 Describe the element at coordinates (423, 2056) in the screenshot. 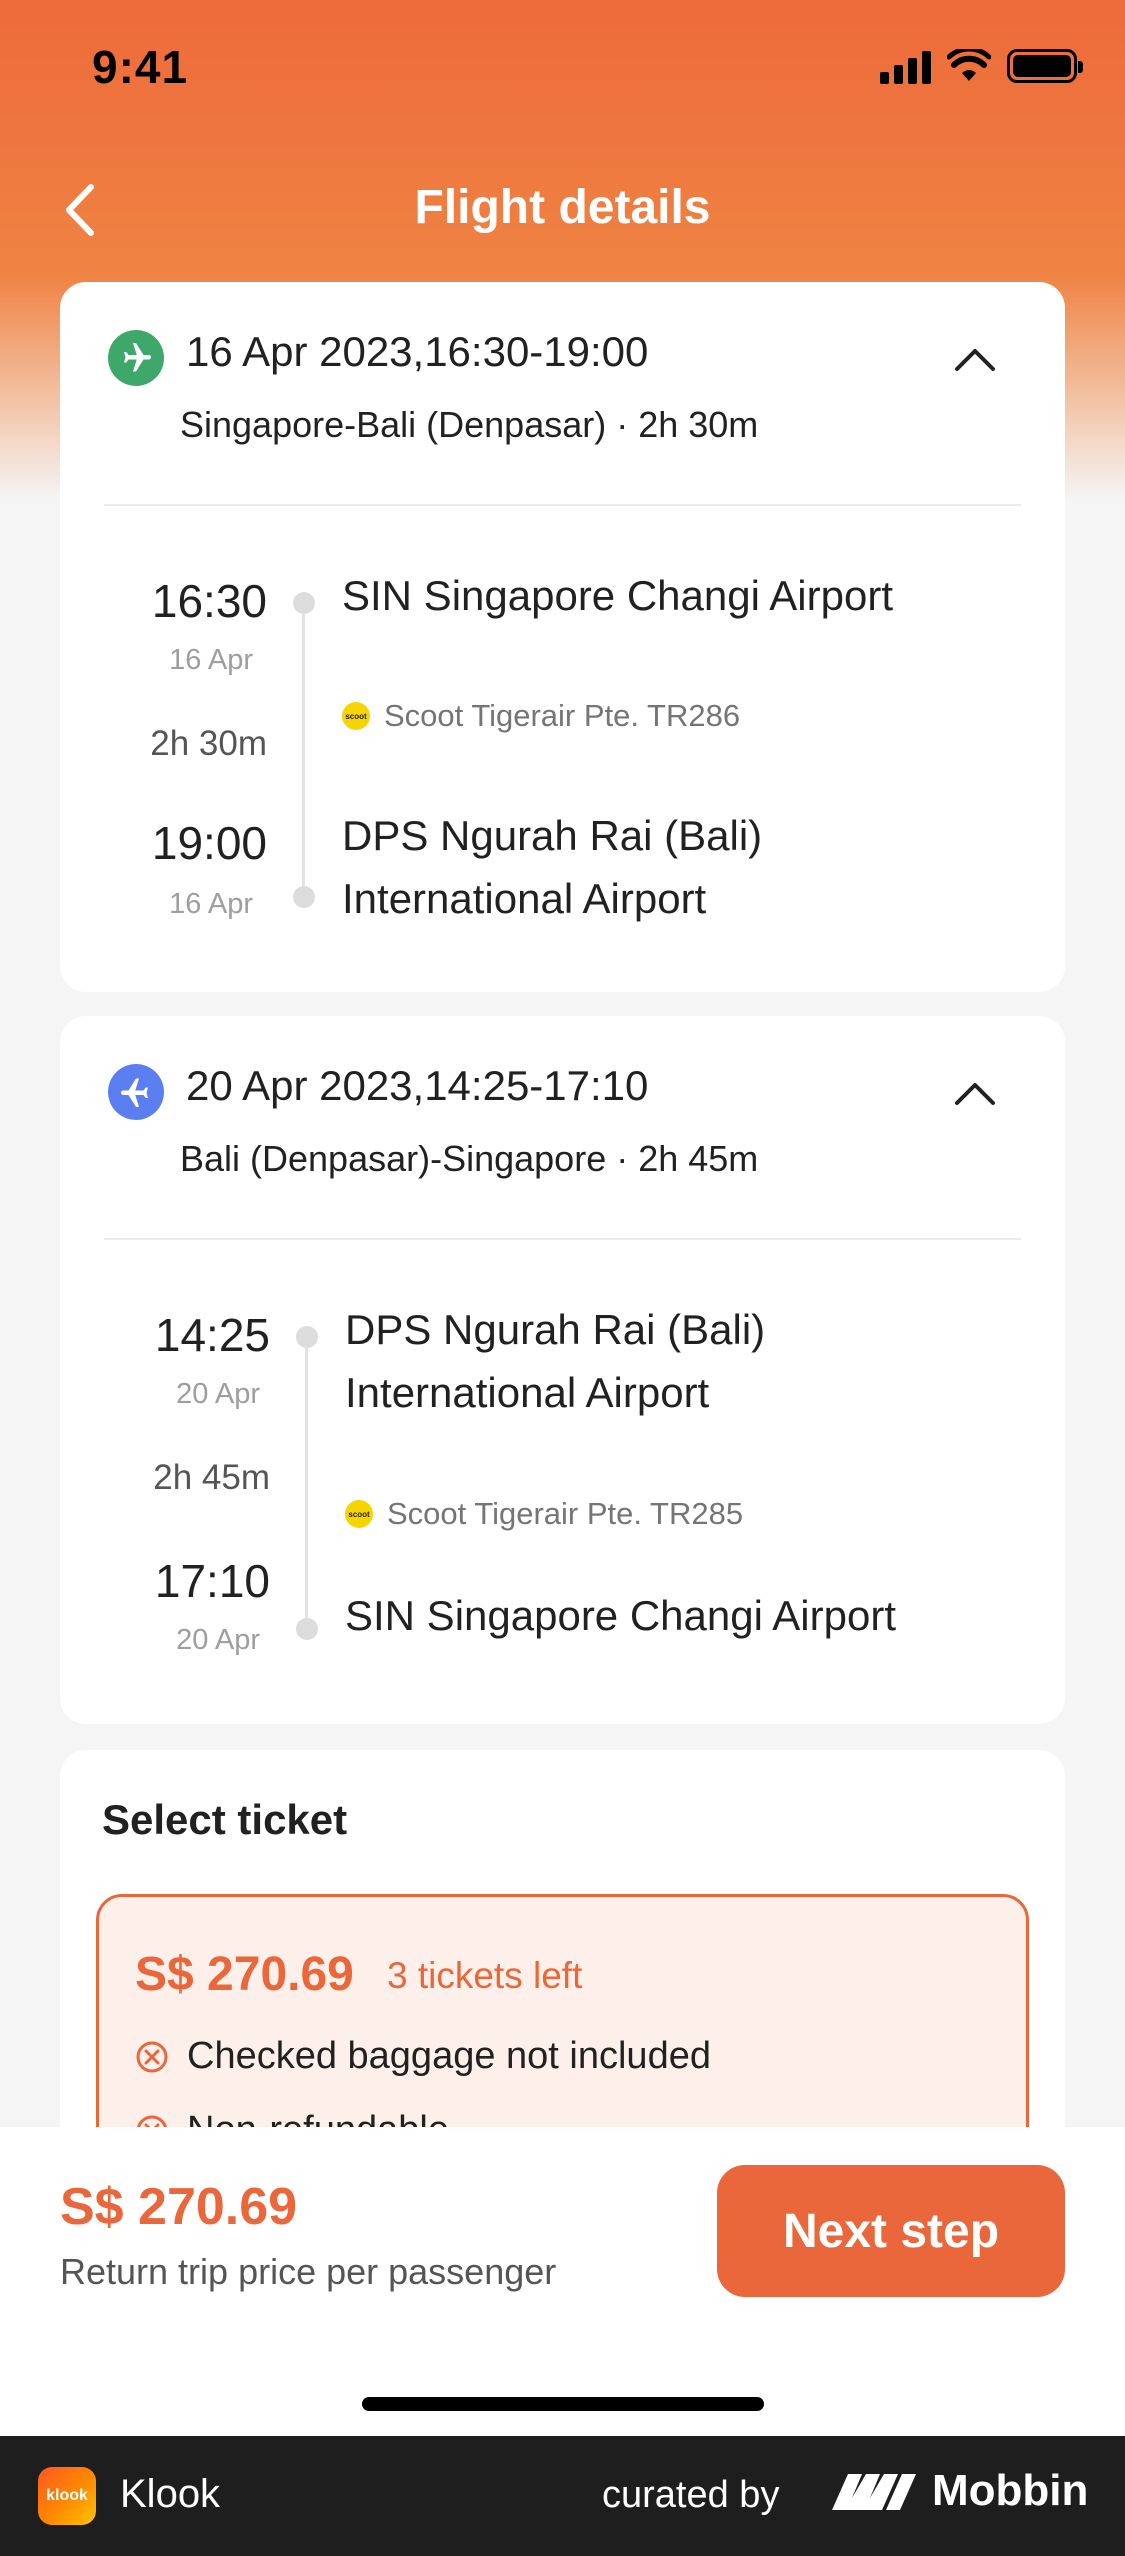

I see `ticket-feature: Checked baggage not included` at that location.